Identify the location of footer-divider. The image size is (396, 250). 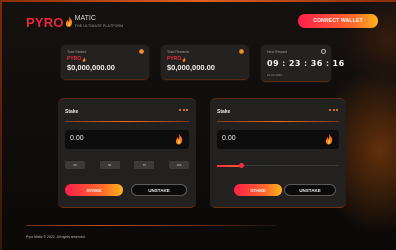
(151, 225).